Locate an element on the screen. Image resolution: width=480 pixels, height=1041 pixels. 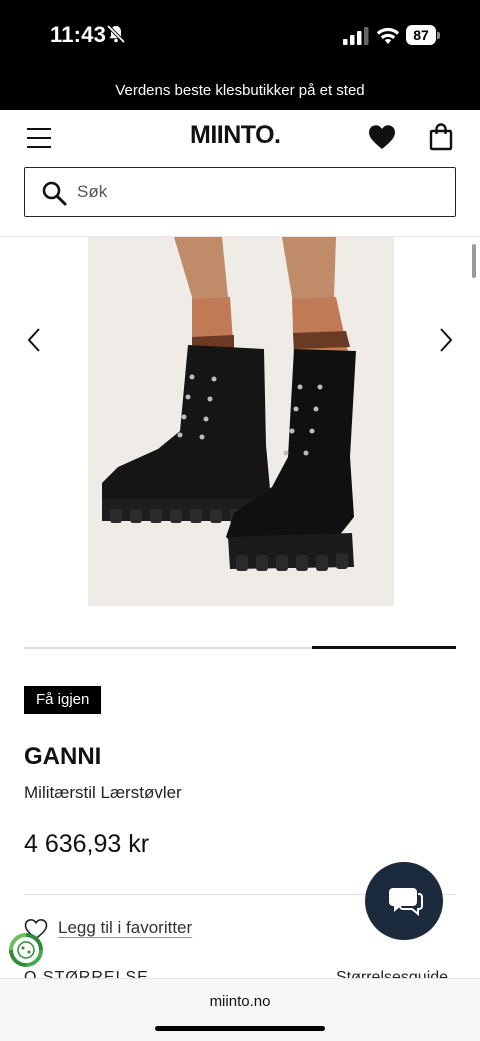
chat-bubbles-icon is located at coordinates (406, 902).